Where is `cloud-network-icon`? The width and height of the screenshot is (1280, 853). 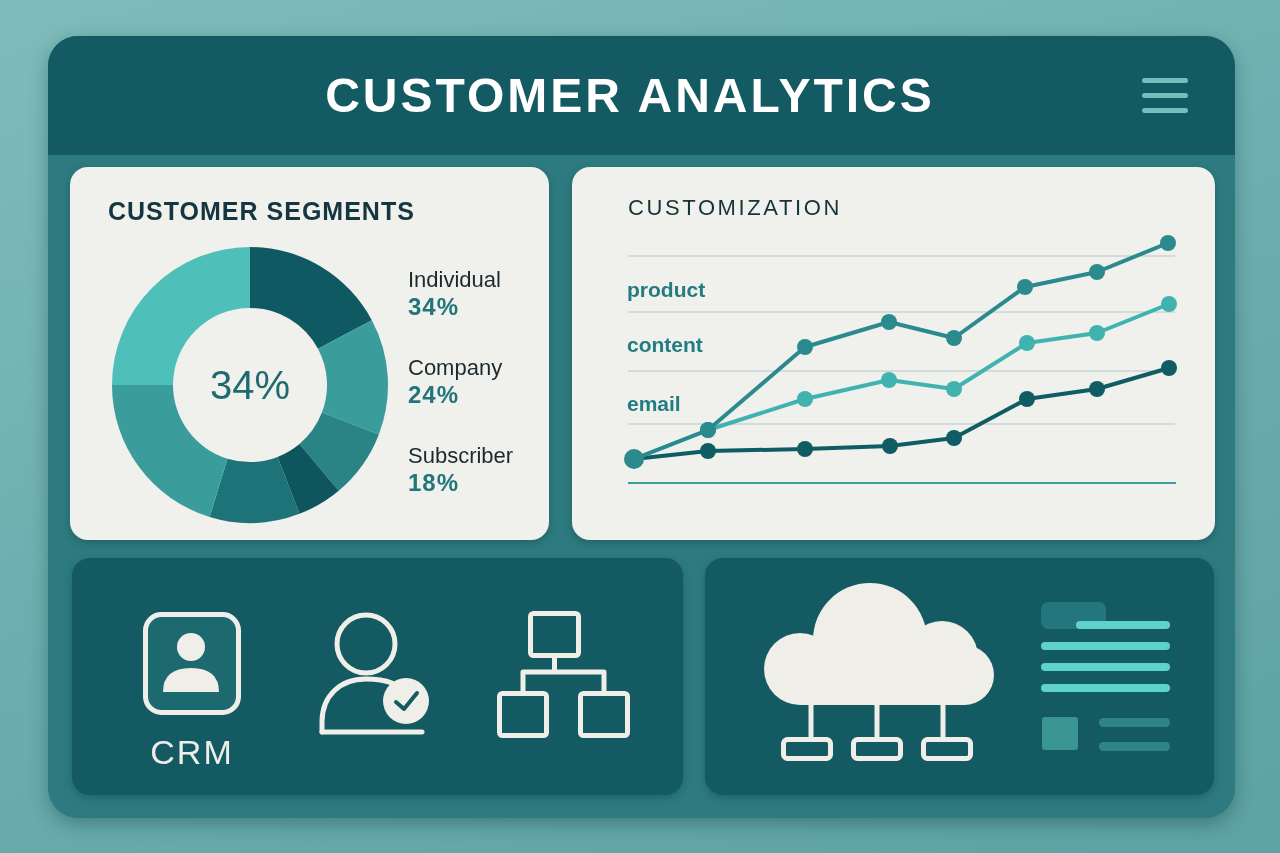 cloud-network-icon is located at coordinates (880, 673).